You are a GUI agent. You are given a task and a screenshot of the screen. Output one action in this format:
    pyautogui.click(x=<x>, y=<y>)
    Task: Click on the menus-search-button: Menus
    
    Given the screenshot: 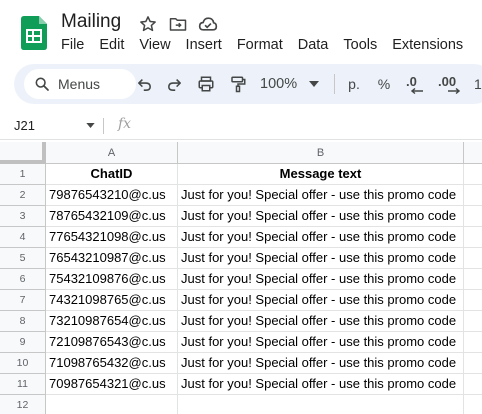 What is the action you would take?
    pyautogui.click(x=80, y=84)
    